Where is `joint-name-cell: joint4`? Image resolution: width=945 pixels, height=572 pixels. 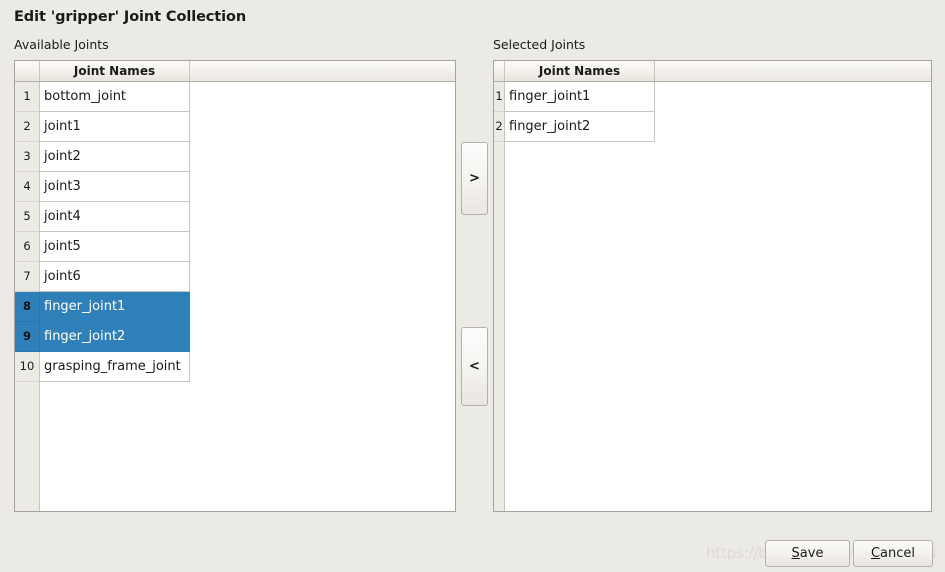
joint-name-cell: joint4 is located at coordinates (115, 217).